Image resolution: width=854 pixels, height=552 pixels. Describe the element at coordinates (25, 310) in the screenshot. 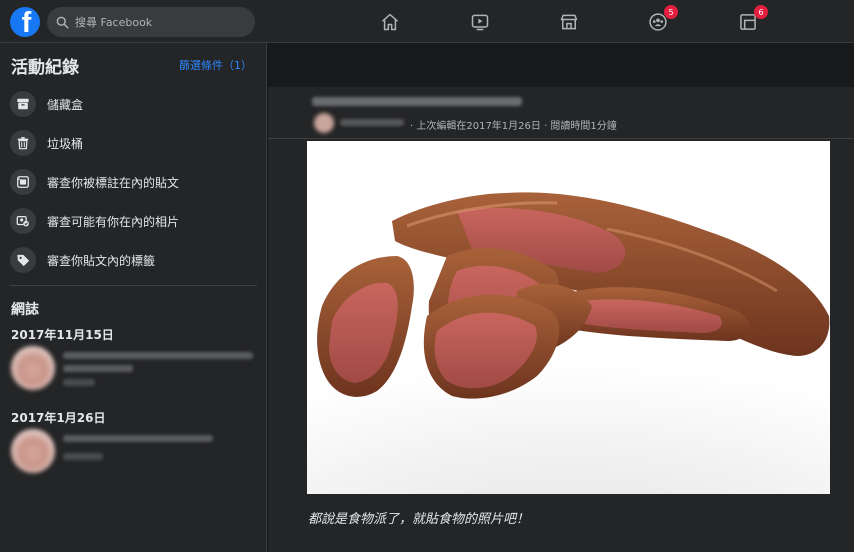

I see `notes-section-title: 網誌` at that location.